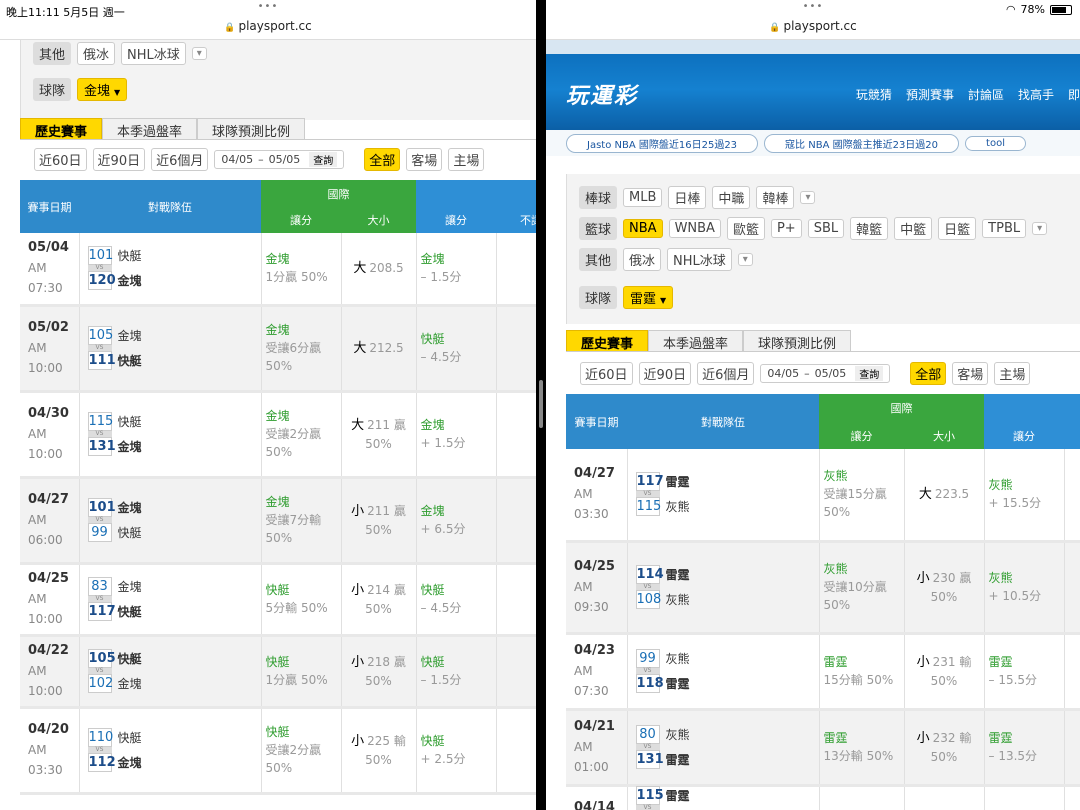  Describe the element at coordinates (826, 228) in the screenshot. I see `filter-chip: SBL` at that location.